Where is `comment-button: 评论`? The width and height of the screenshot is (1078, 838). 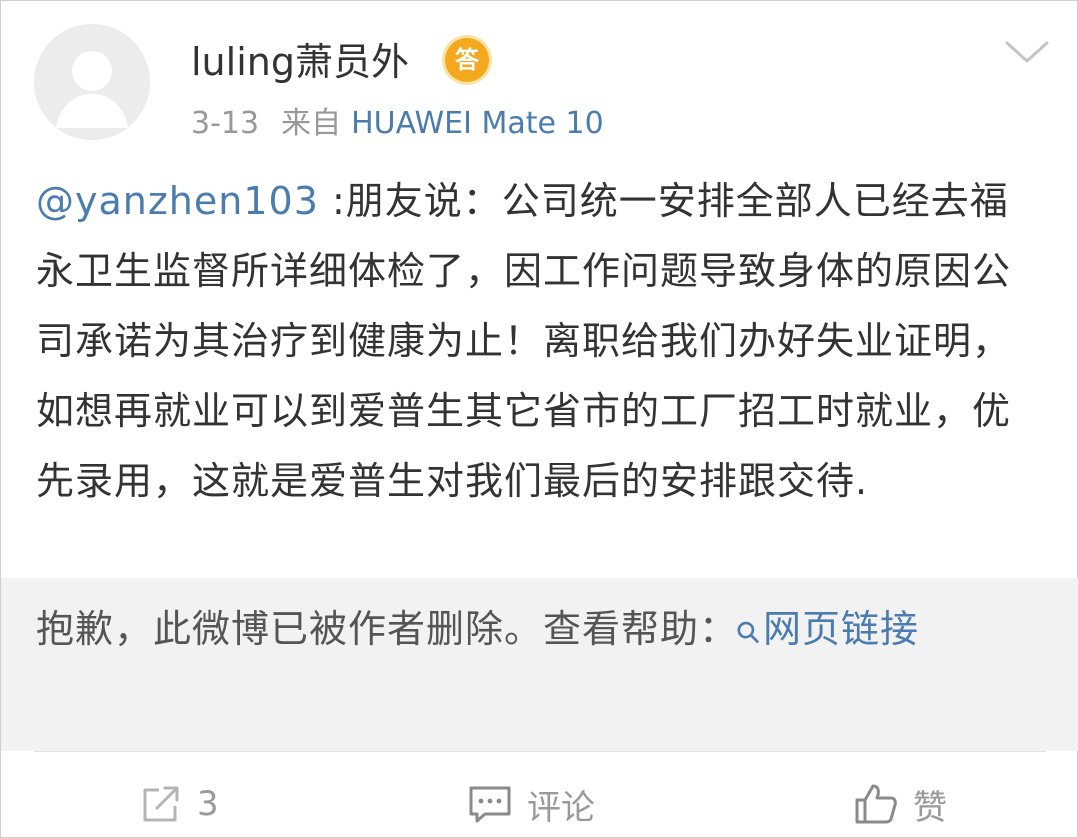
comment-button: 评论 is located at coordinates (531, 804).